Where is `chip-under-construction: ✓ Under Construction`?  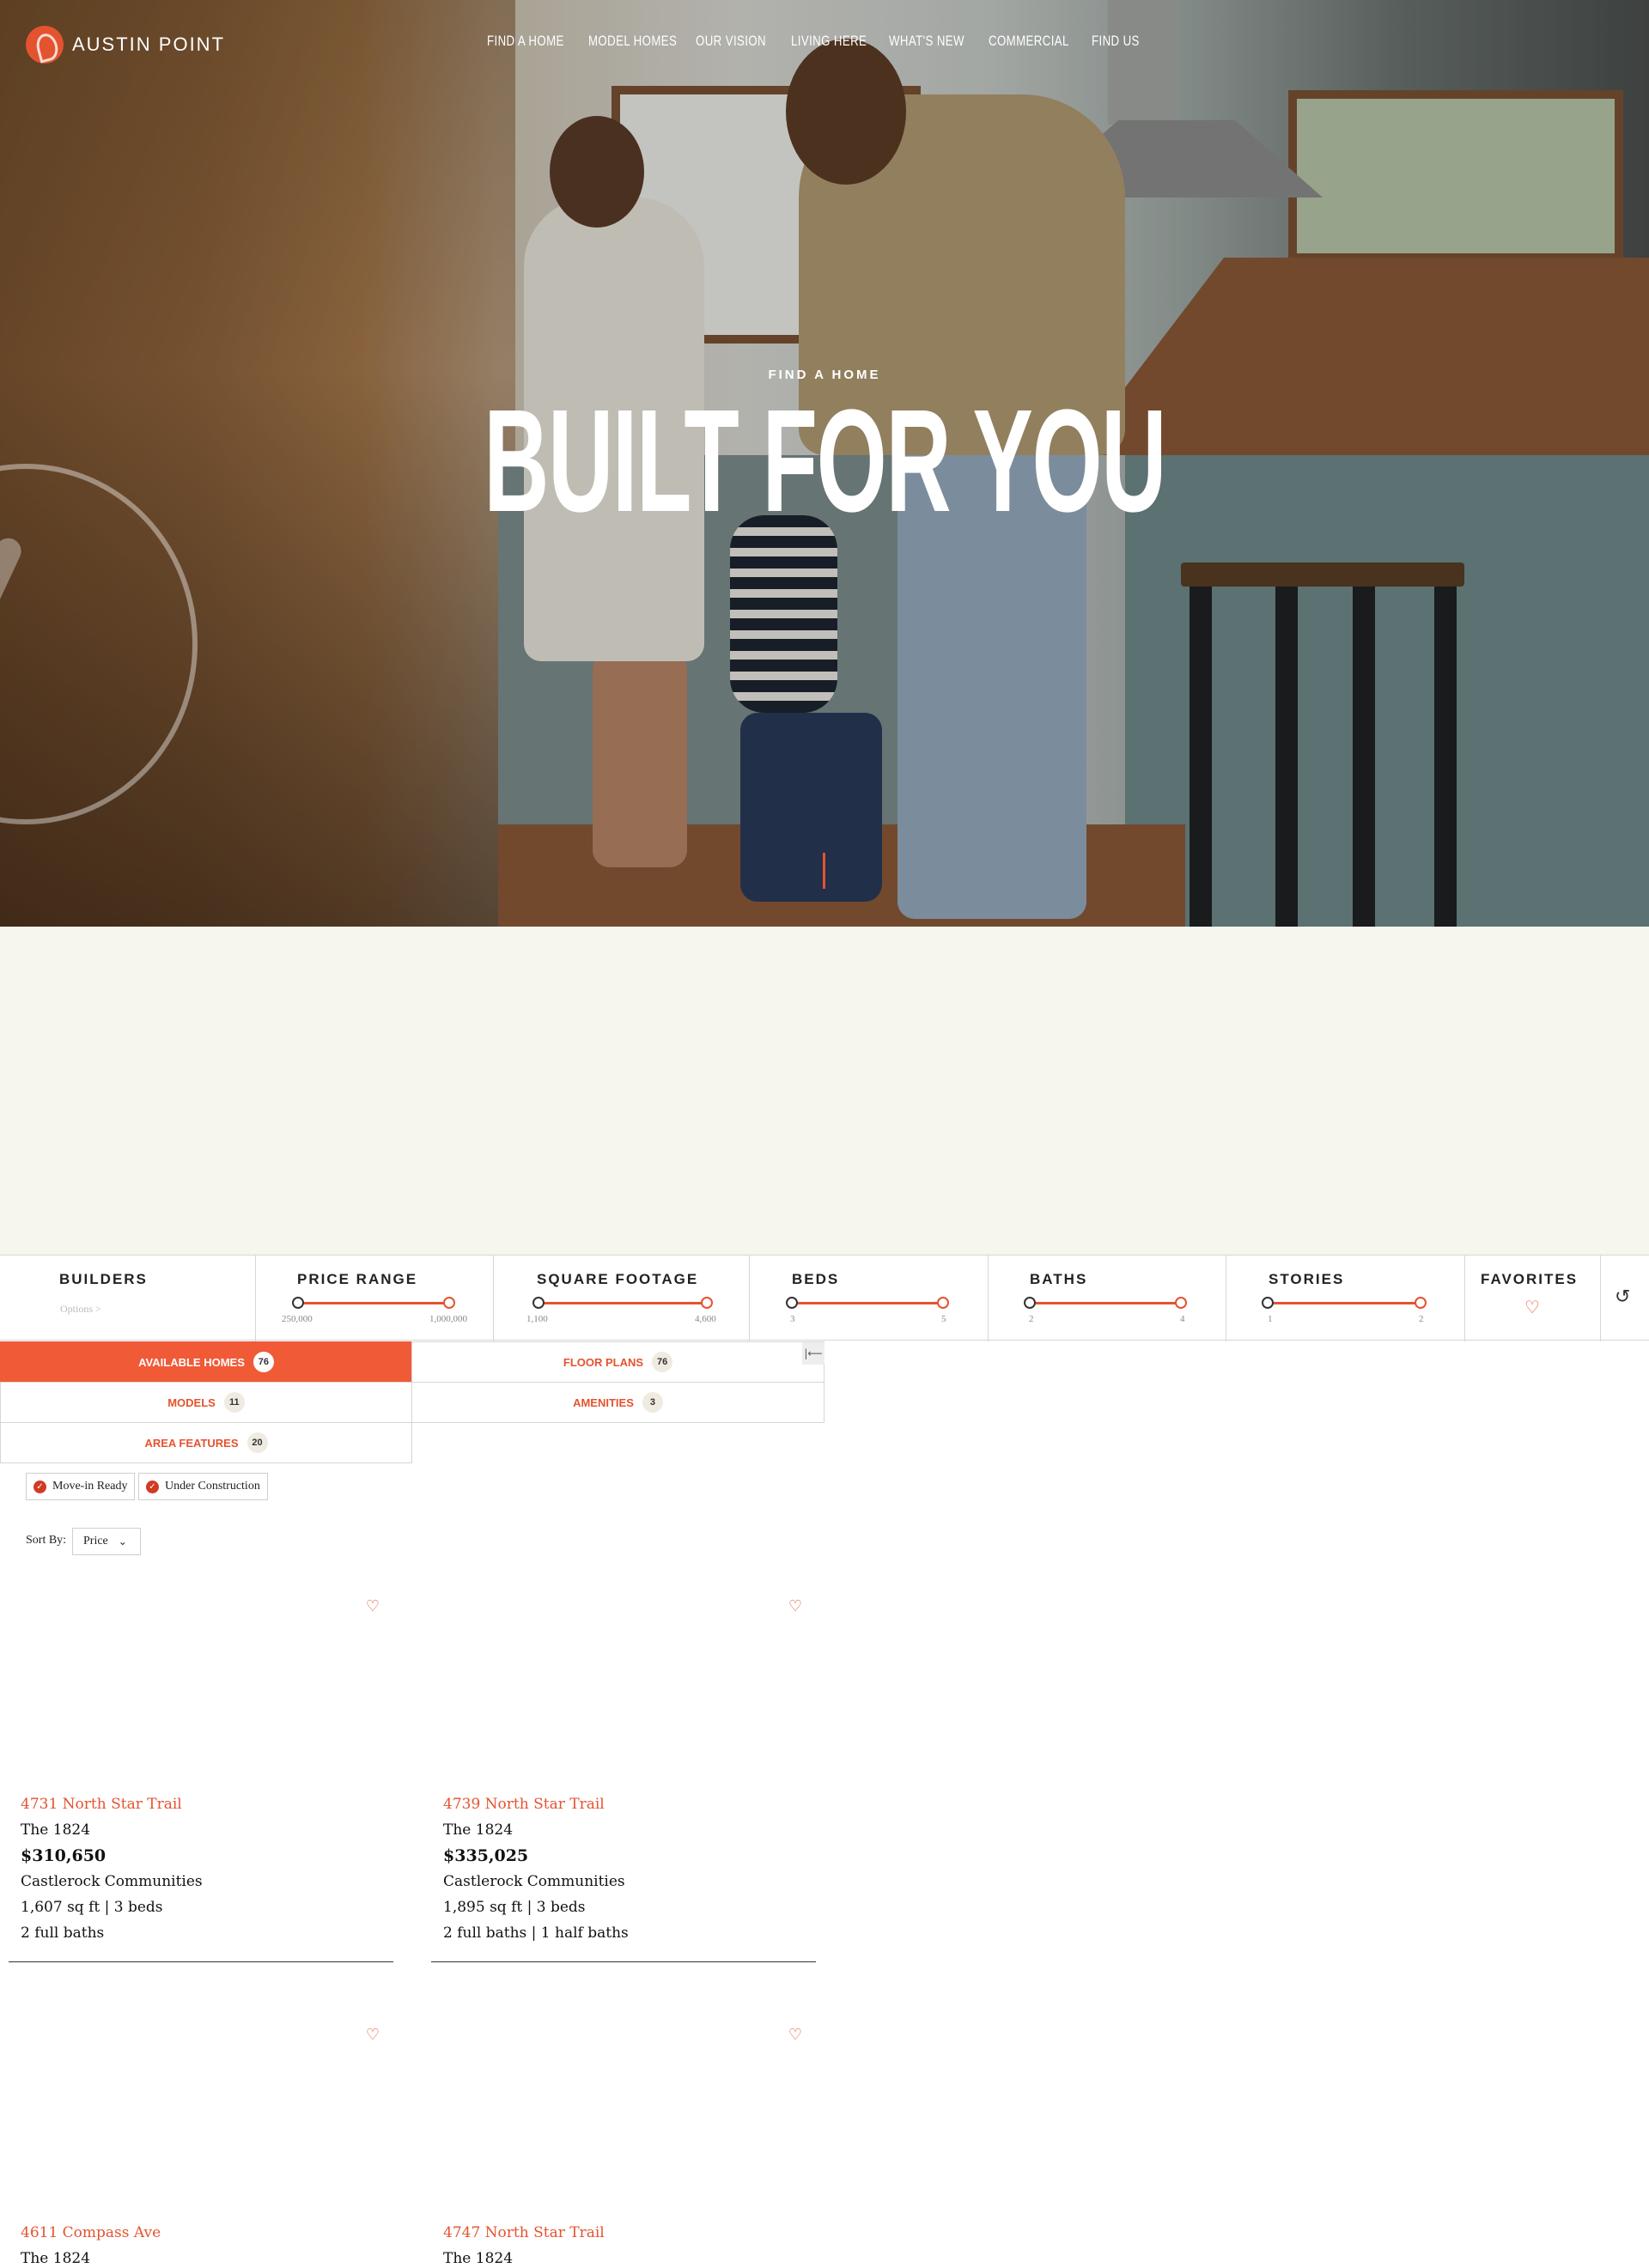 chip-under-construction: ✓ Under Construction is located at coordinates (203, 1486).